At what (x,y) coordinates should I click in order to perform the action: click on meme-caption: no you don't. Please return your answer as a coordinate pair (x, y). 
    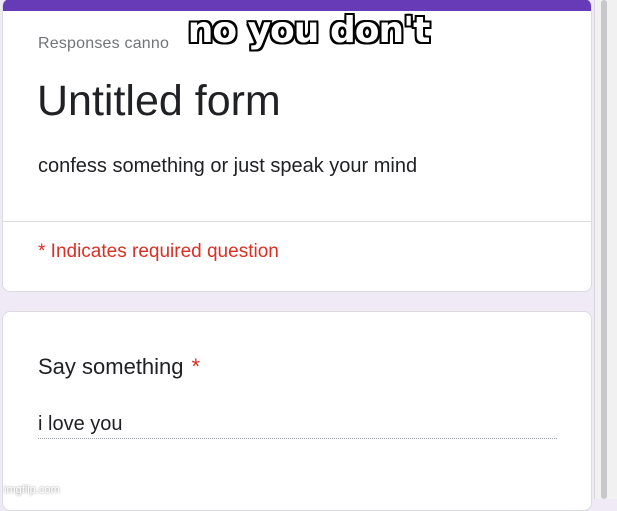
    Looking at the image, I should click on (309, 30).